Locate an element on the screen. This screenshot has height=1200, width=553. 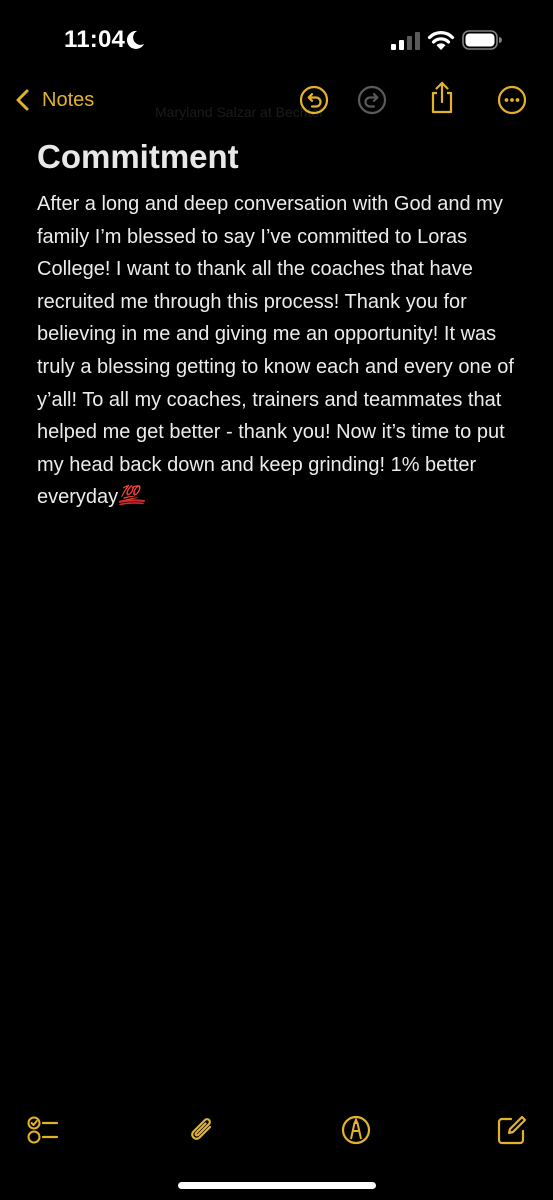
battery-icon is located at coordinates (482, 40).